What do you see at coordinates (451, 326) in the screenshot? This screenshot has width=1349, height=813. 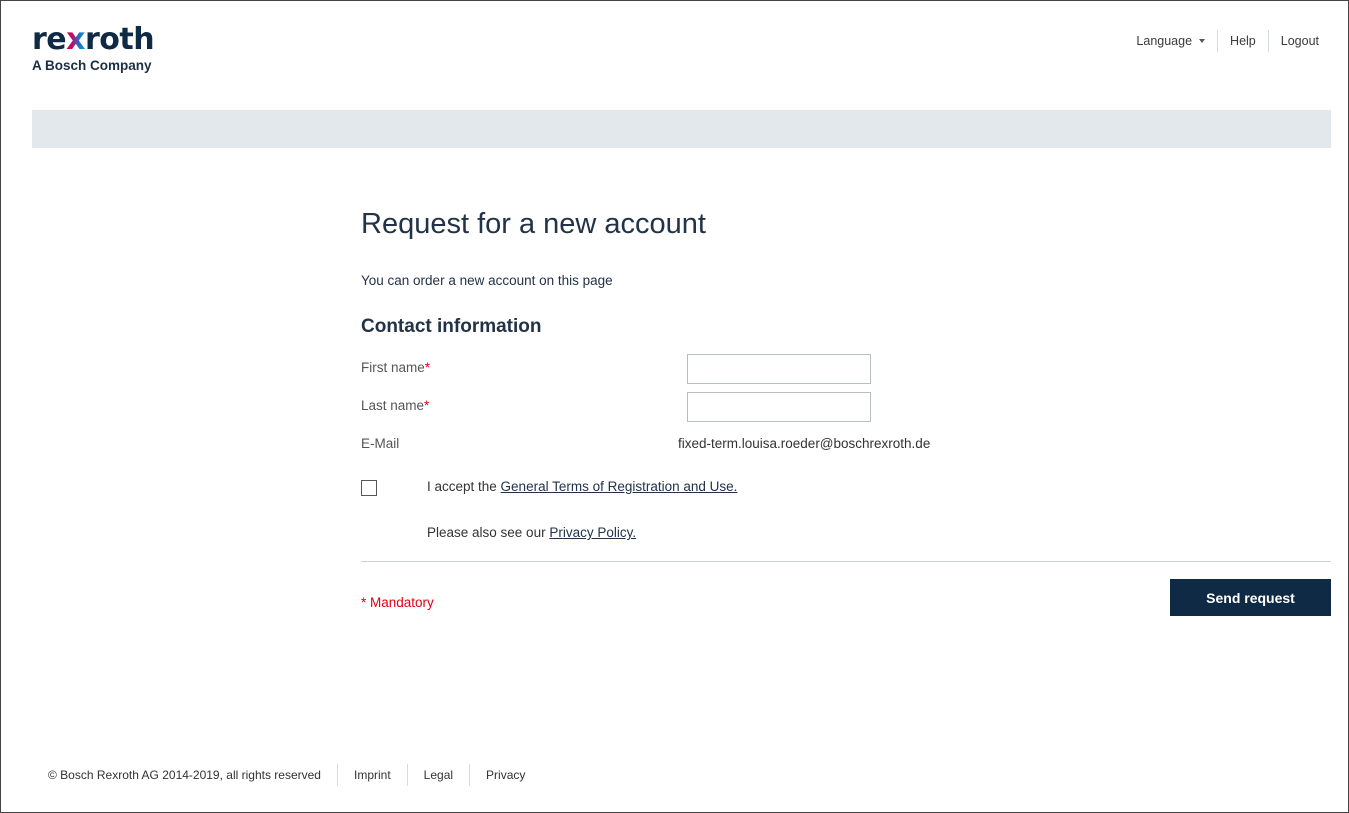 I see `section-title: Contact information` at bounding box center [451, 326].